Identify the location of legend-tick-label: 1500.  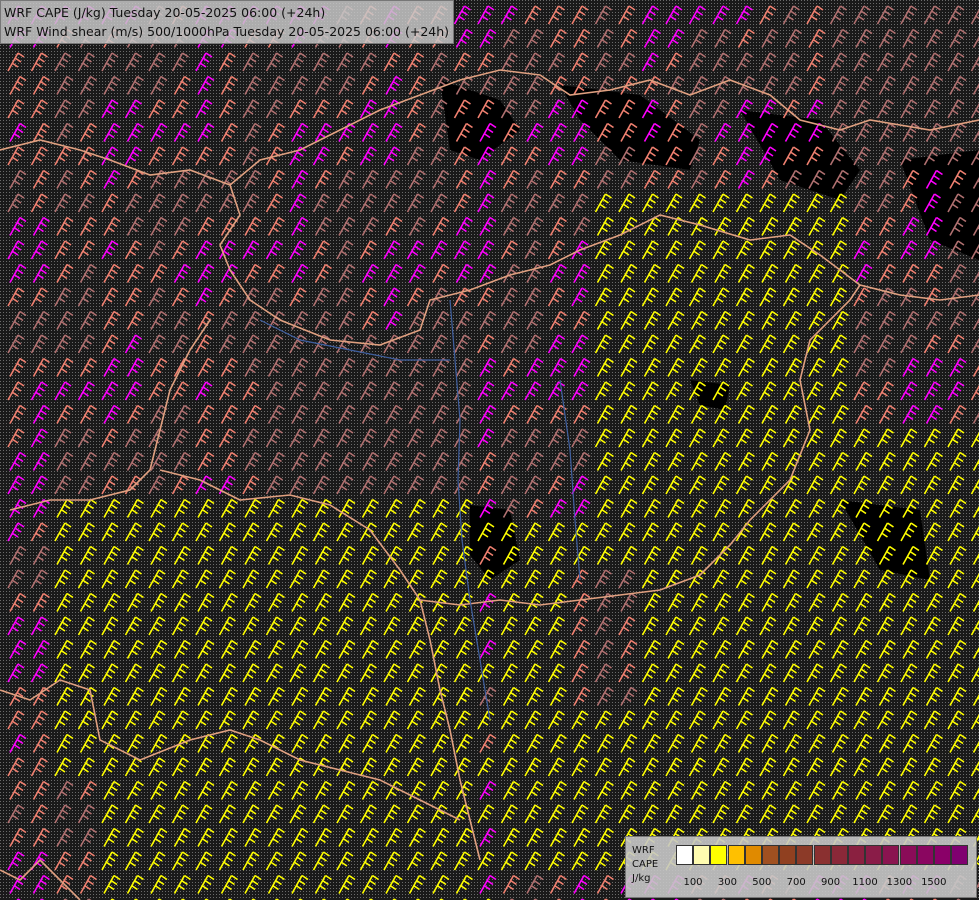
(934, 882).